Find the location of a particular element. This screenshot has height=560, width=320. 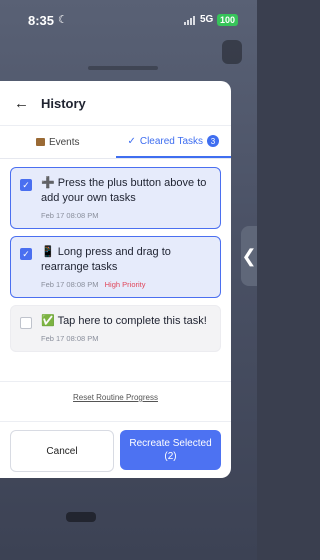

battery-badge: 100 is located at coordinates (228, 20).